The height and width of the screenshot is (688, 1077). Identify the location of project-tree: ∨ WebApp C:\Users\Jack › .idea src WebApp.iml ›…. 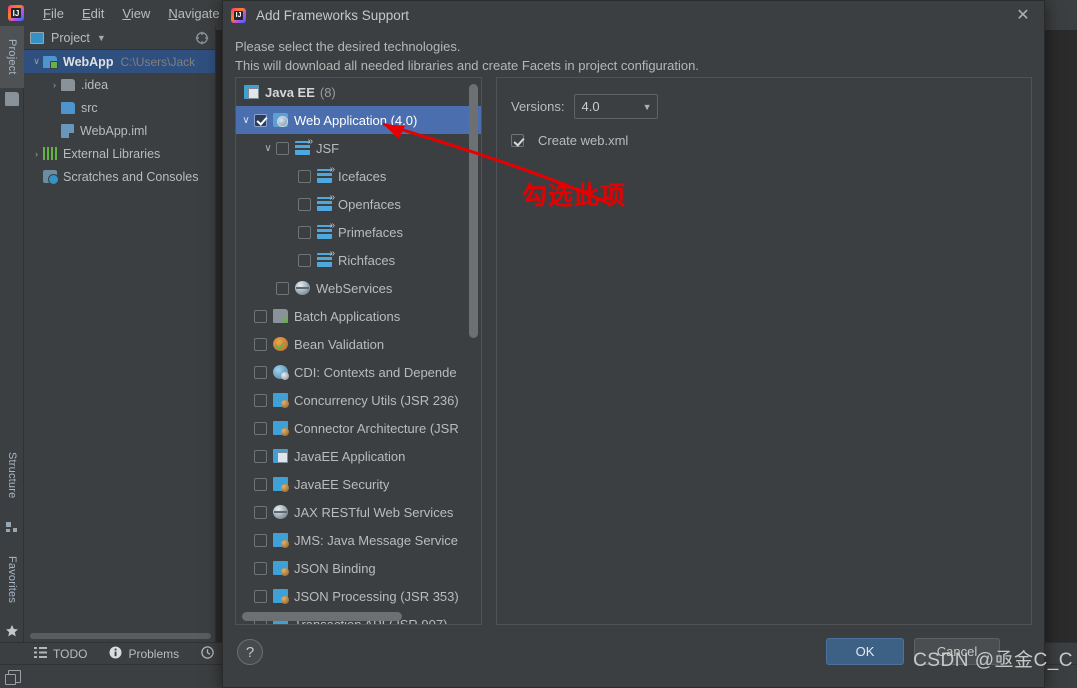
(119, 119).